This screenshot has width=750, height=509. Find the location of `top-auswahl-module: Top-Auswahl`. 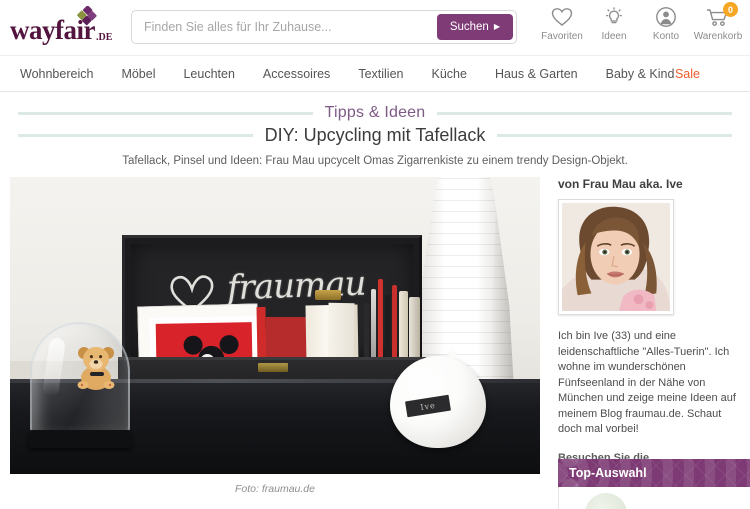

top-auswahl-module: Top-Auswahl is located at coordinates (654, 484).